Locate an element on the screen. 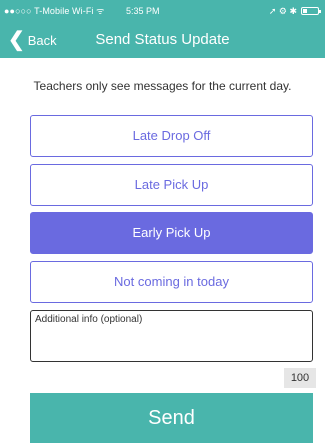  option-late-pick-up: Late Pick Up is located at coordinates (171, 185).